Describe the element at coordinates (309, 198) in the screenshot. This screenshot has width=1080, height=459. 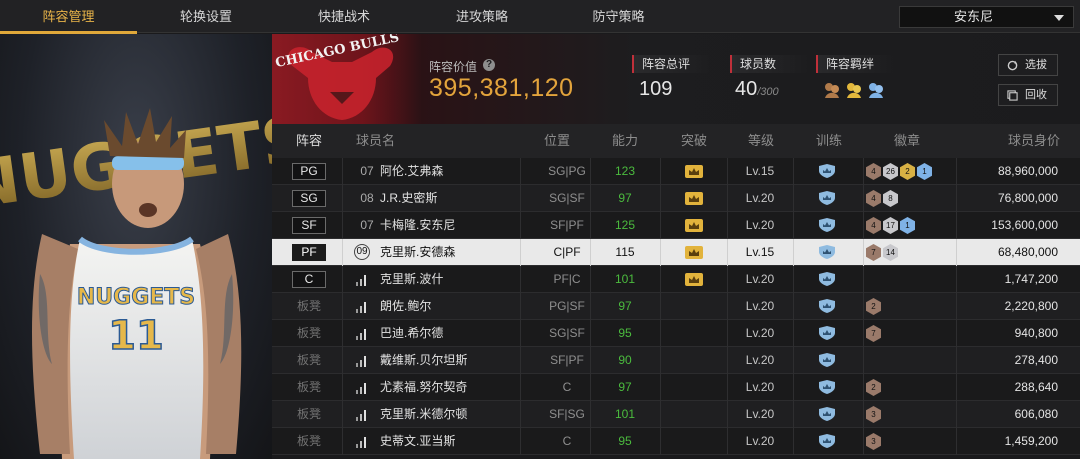
I see `lineup-slot: SG` at that location.